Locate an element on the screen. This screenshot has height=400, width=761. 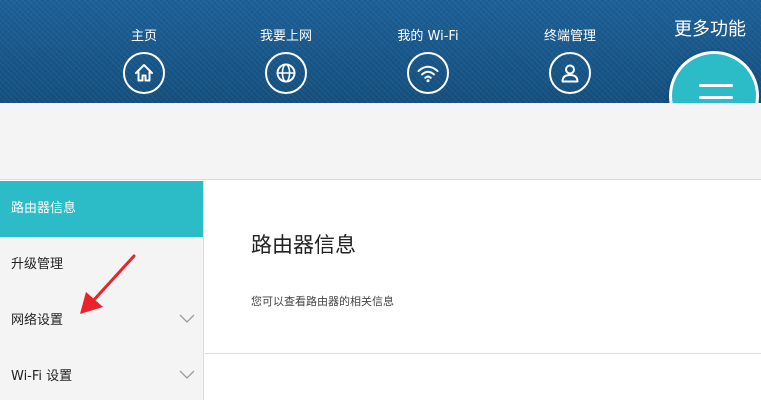
nav-home-label: 主页 is located at coordinates (143, 36).